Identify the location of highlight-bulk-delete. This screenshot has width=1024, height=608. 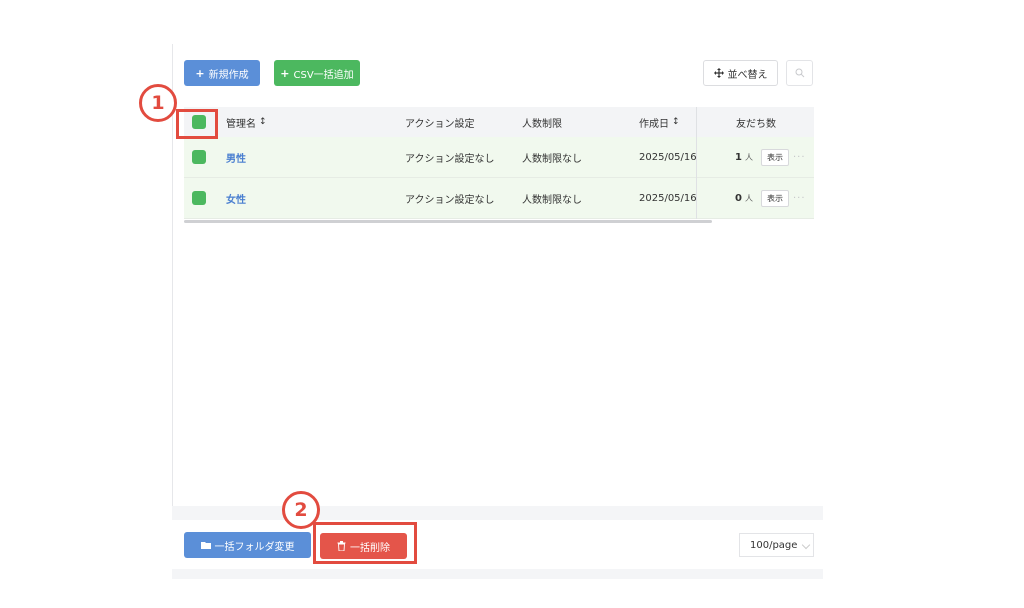
(365, 543).